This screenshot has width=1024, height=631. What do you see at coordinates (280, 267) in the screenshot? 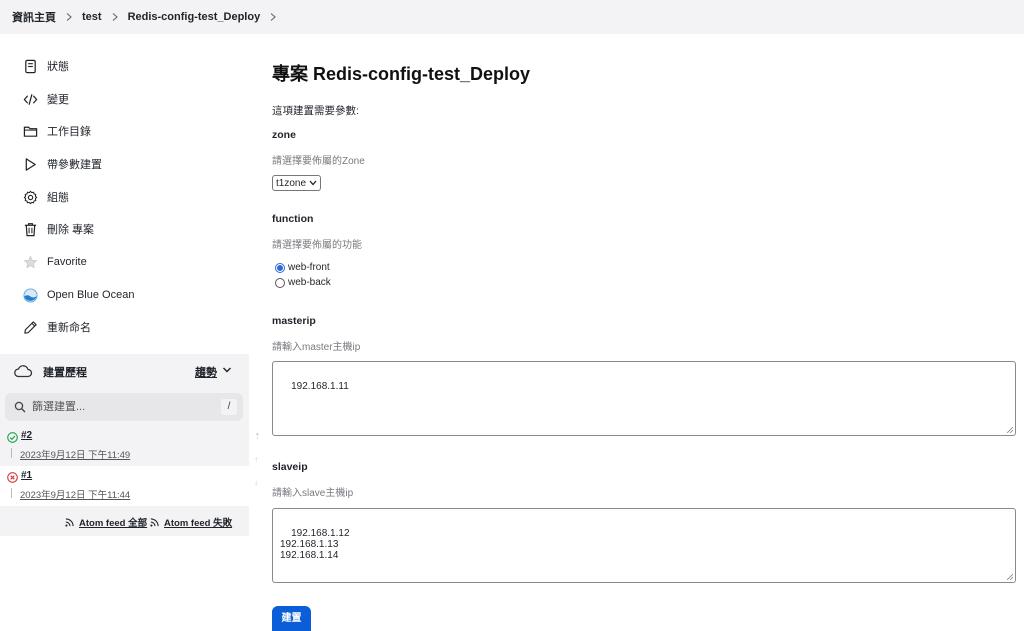
I see `radio-button-checked` at bounding box center [280, 267].